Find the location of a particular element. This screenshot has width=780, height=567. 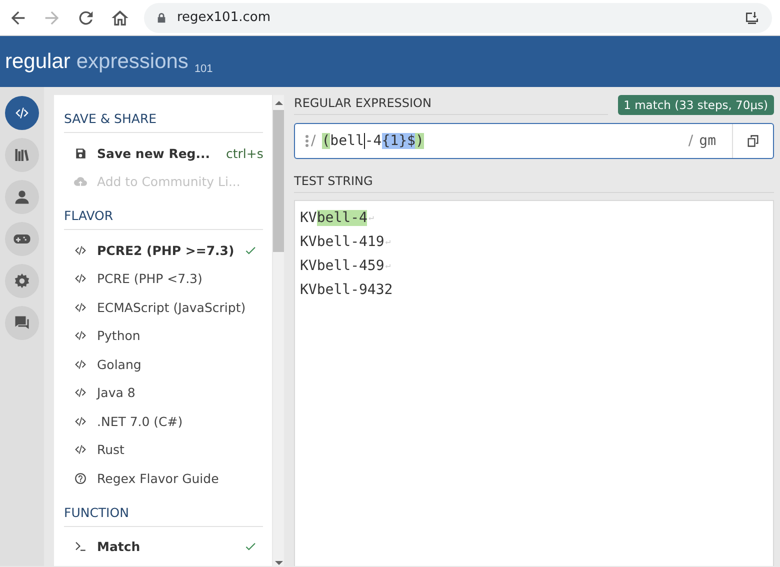

menu-item: Python is located at coordinates (164, 336).